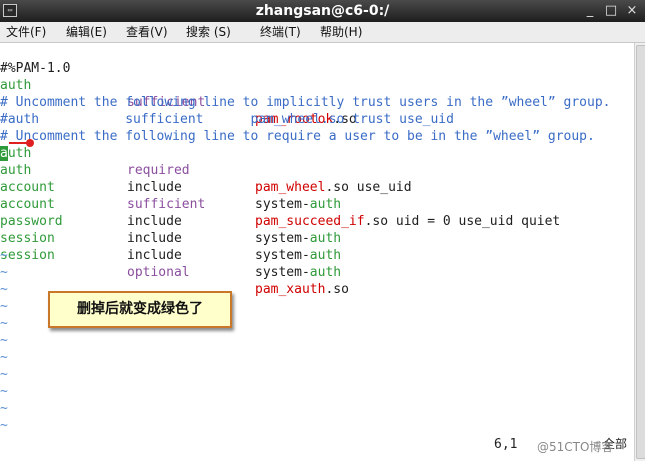 This screenshot has height=466, width=645. Describe the element at coordinates (208, 32) in the screenshot. I see `menu-search: 搜索 (S)` at that location.